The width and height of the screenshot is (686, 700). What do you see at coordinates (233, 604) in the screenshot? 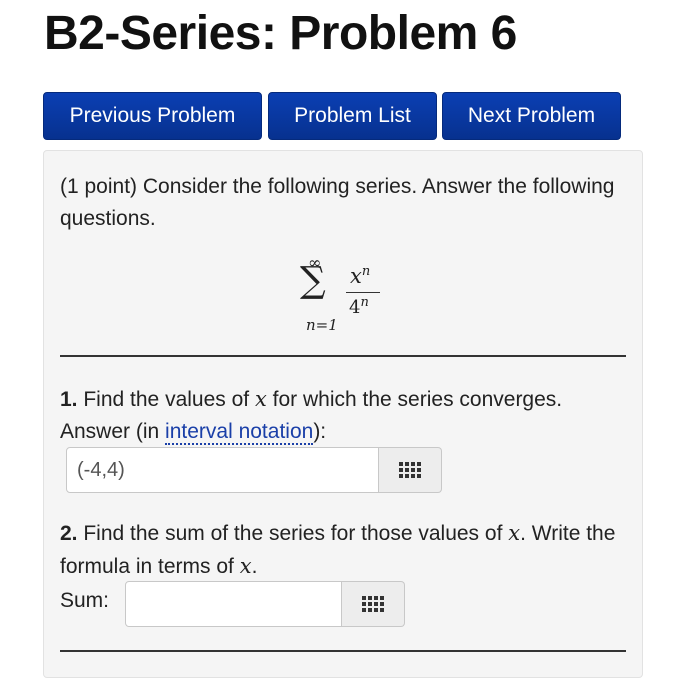
I see `sum-input` at bounding box center [233, 604].